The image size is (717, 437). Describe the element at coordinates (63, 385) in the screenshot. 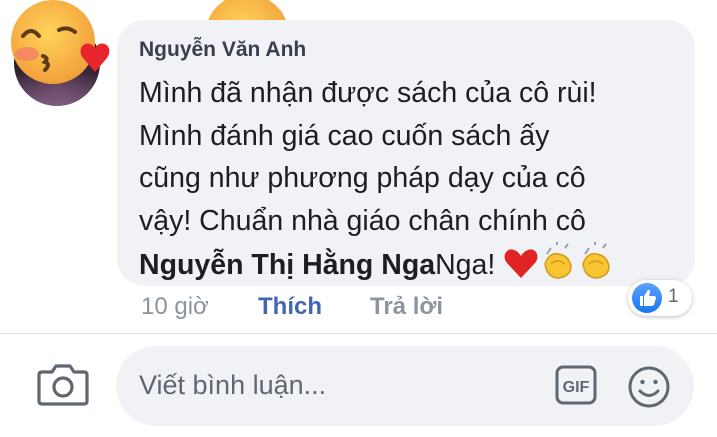

I see `camera-icon` at that location.